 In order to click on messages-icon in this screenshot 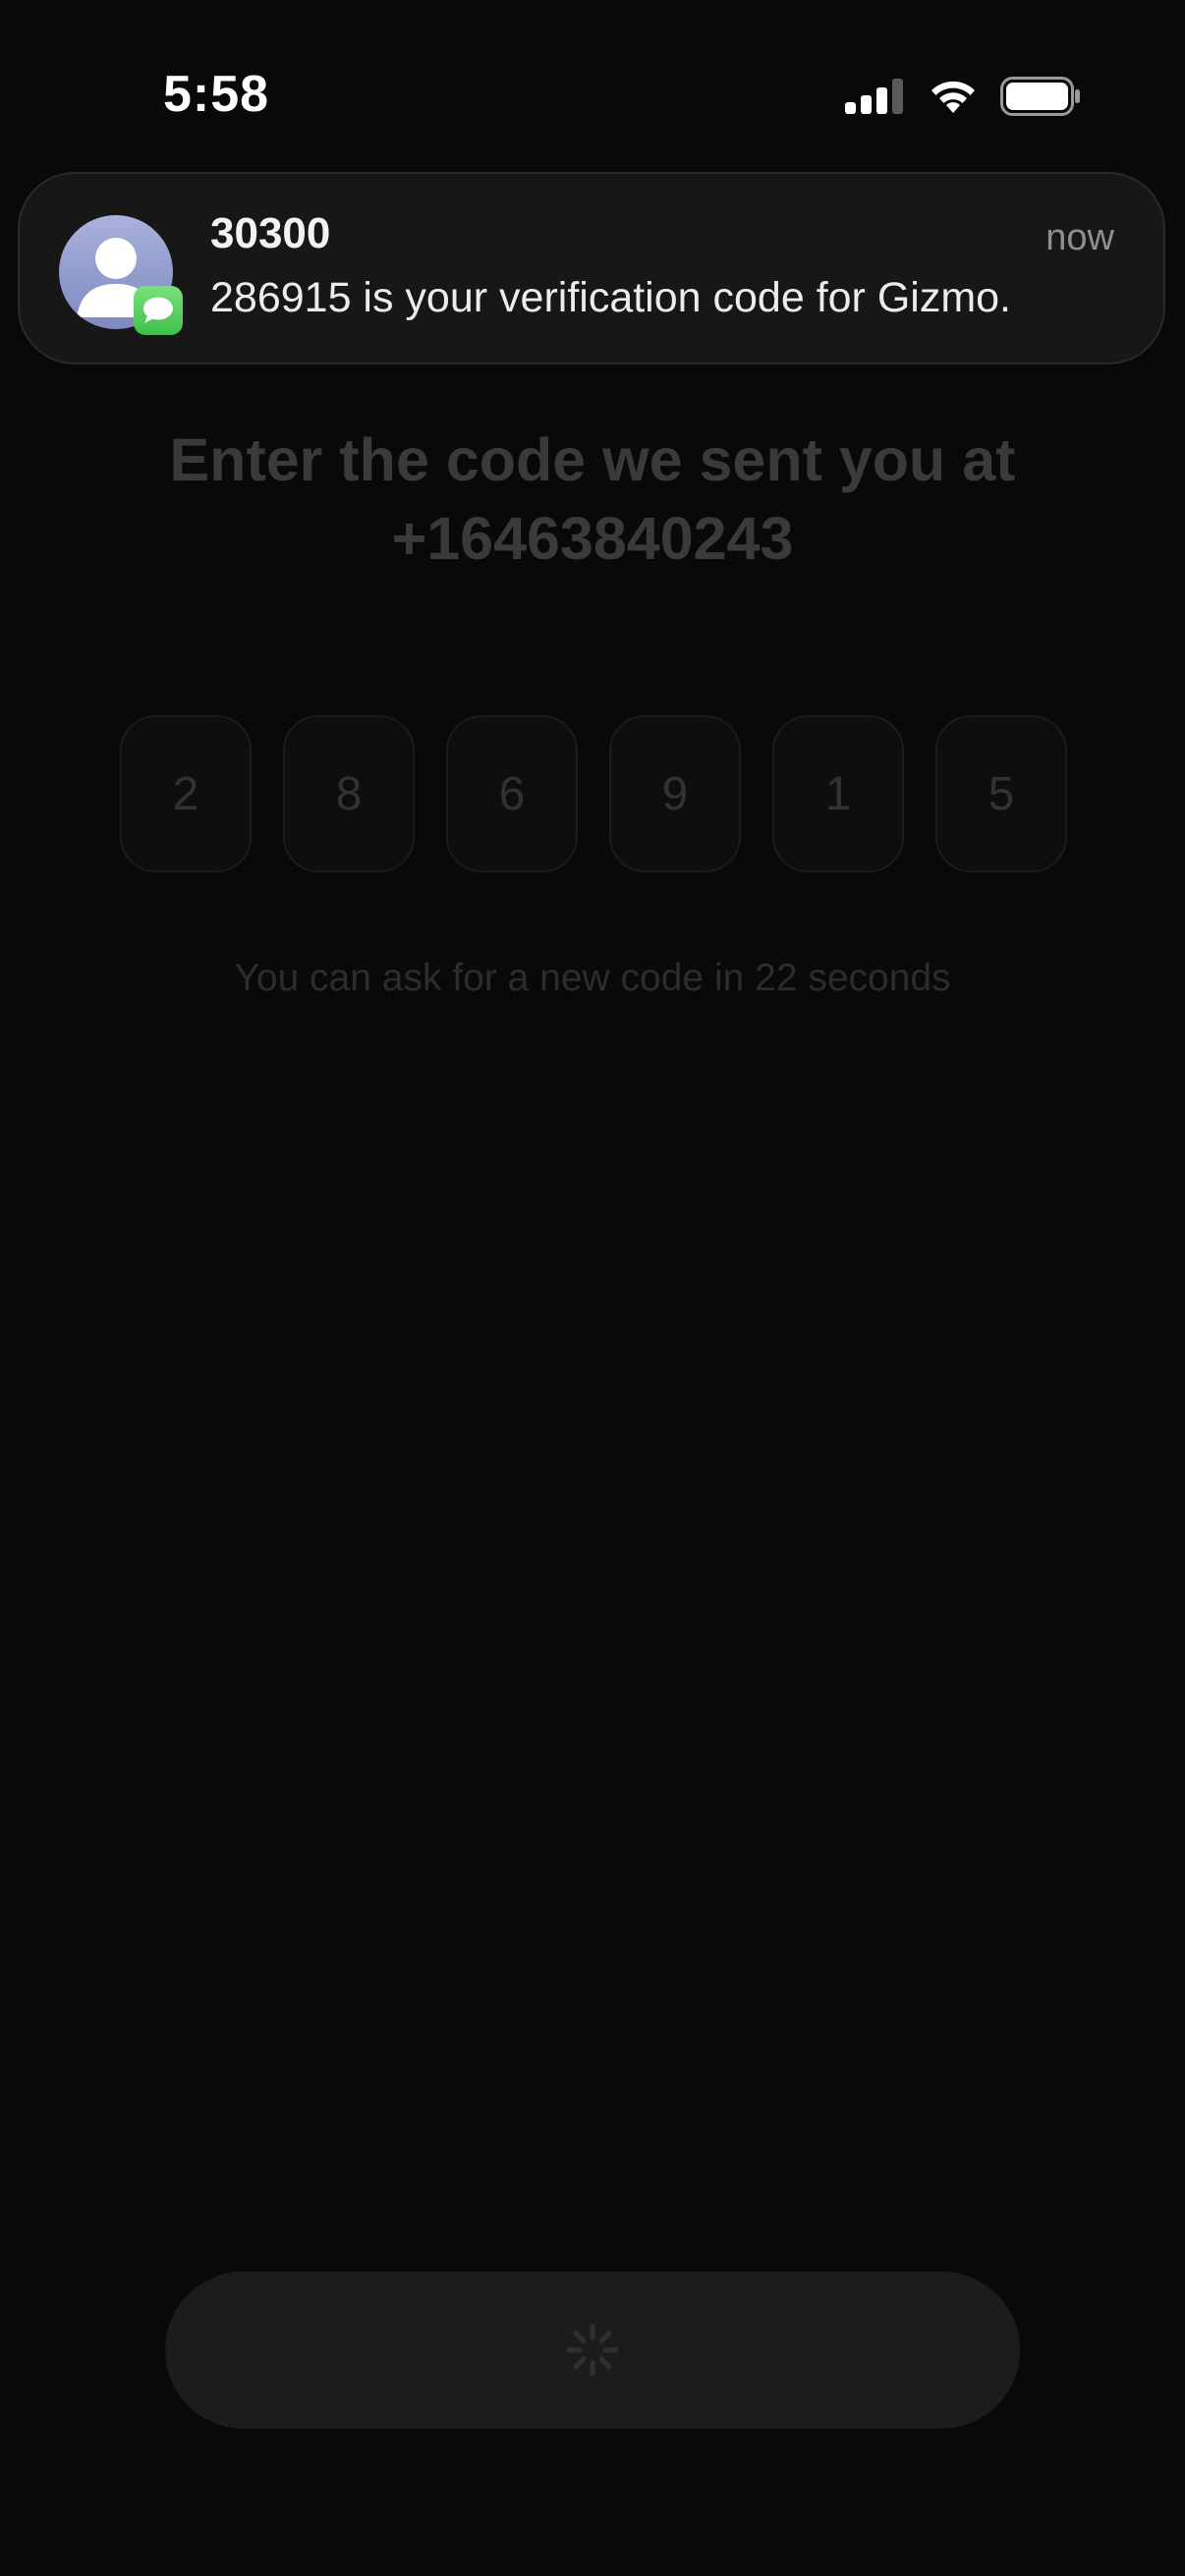, I will do `click(159, 310)`.